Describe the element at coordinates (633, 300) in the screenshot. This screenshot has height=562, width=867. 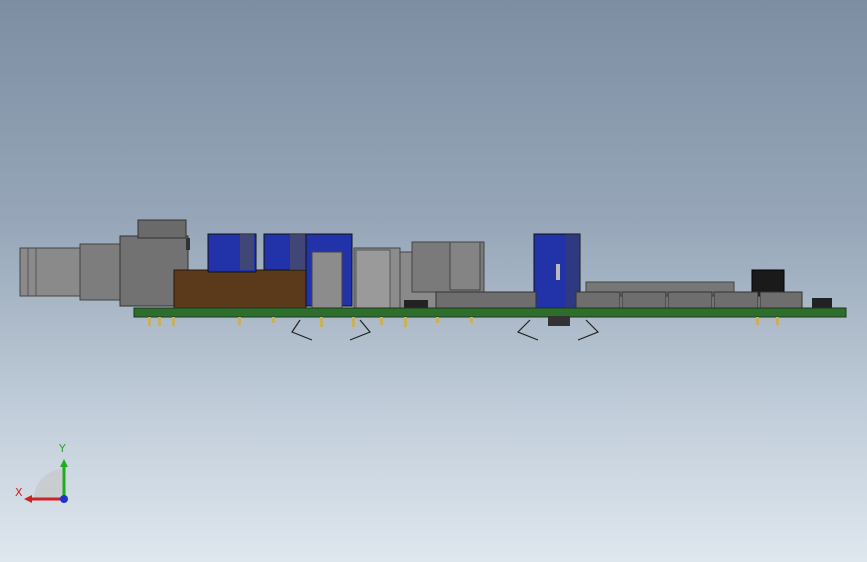
I see `terminal-connectors` at that location.